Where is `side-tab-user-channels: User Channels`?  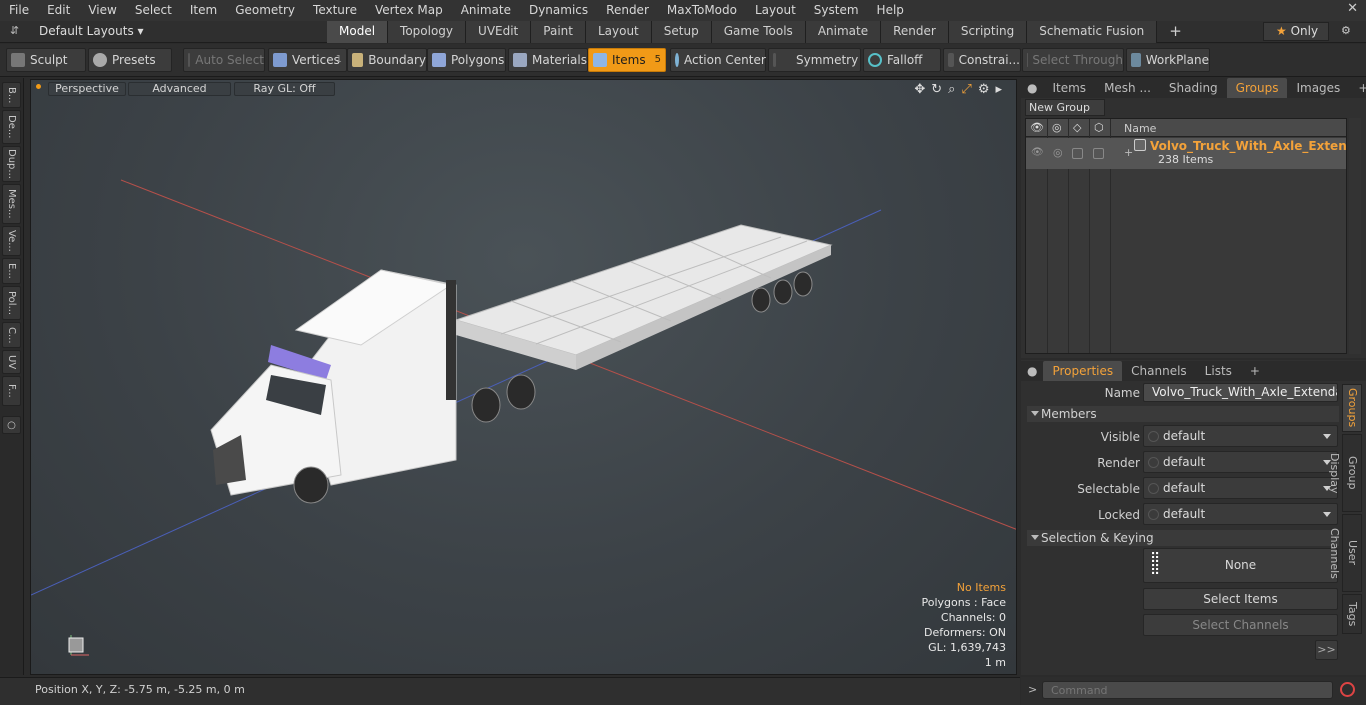
side-tab-user-channels: User Channels is located at coordinates (1345, 553).